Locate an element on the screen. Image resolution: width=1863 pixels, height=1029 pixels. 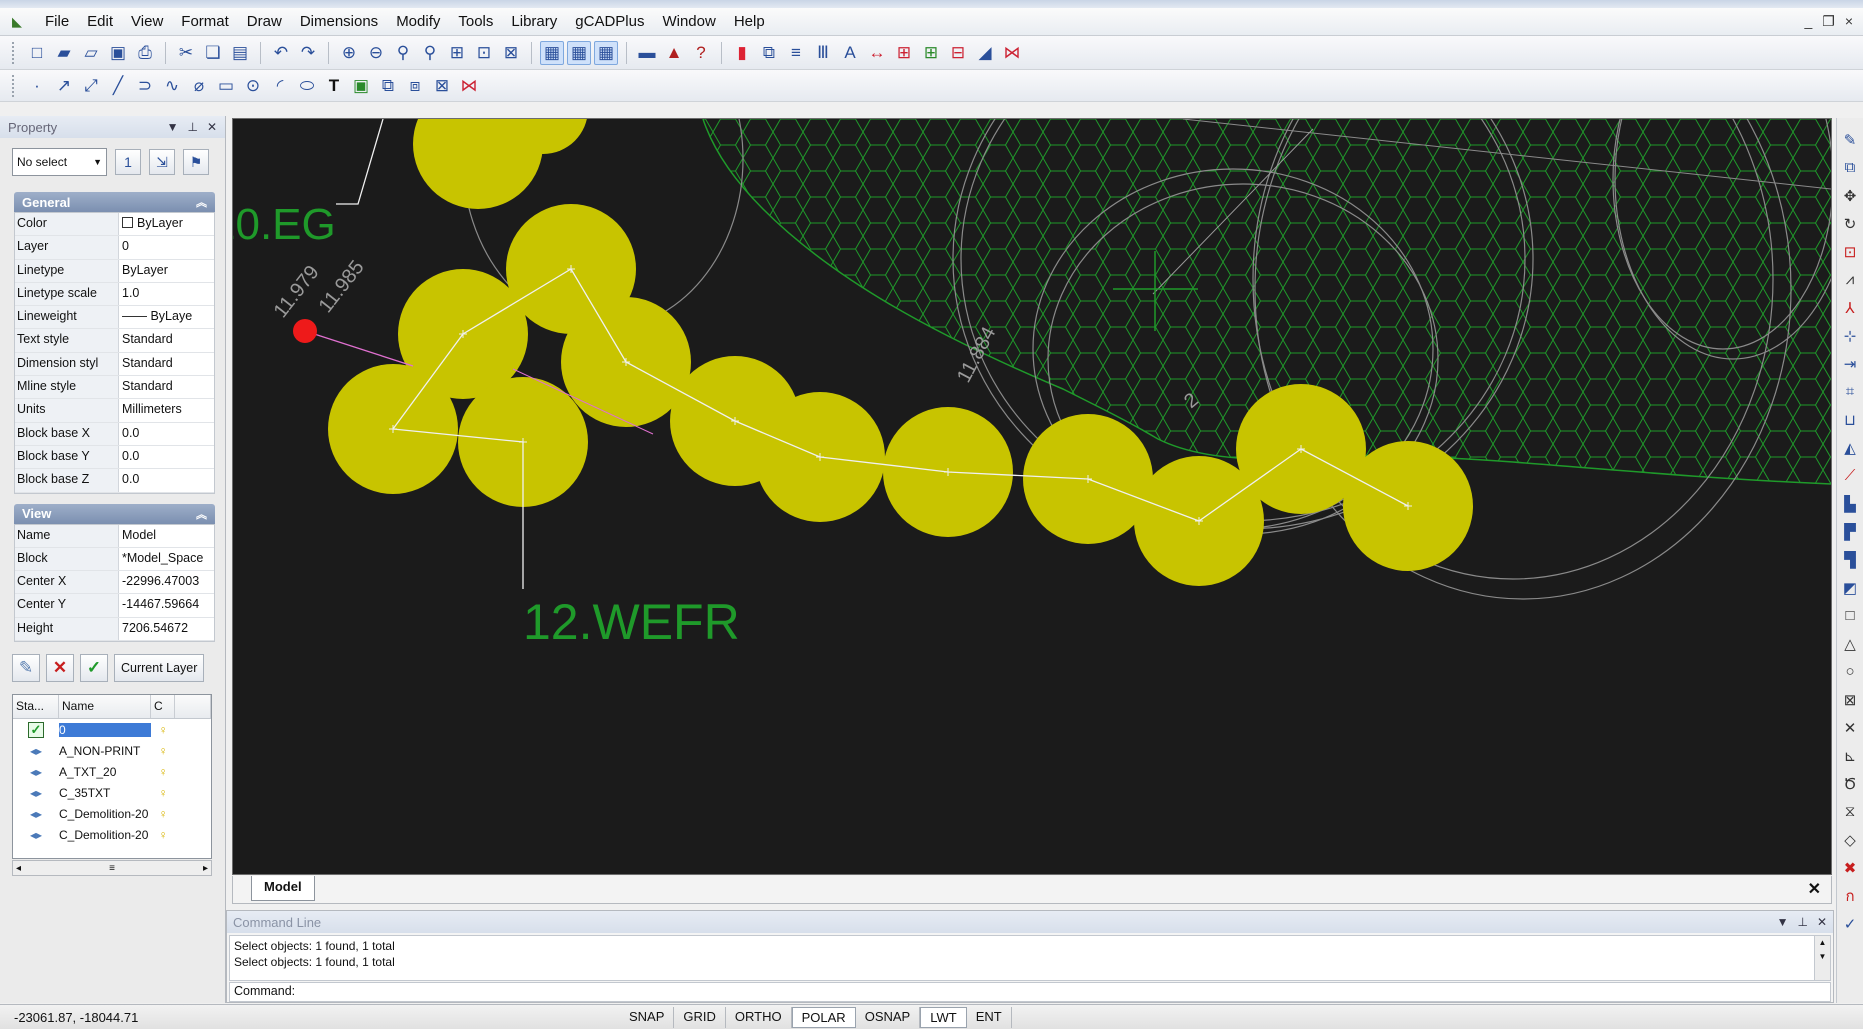
polyline-icon: ⊃ is located at coordinates (145, 86).